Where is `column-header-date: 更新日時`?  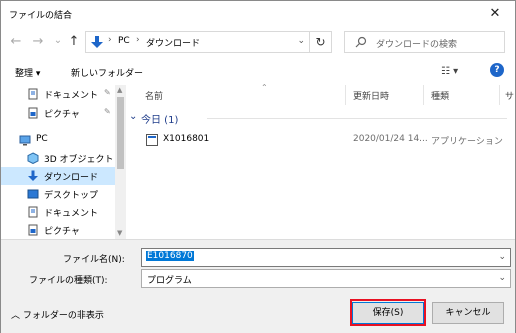
column-header-date: 更新日時 is located at coordinates (371, 99).